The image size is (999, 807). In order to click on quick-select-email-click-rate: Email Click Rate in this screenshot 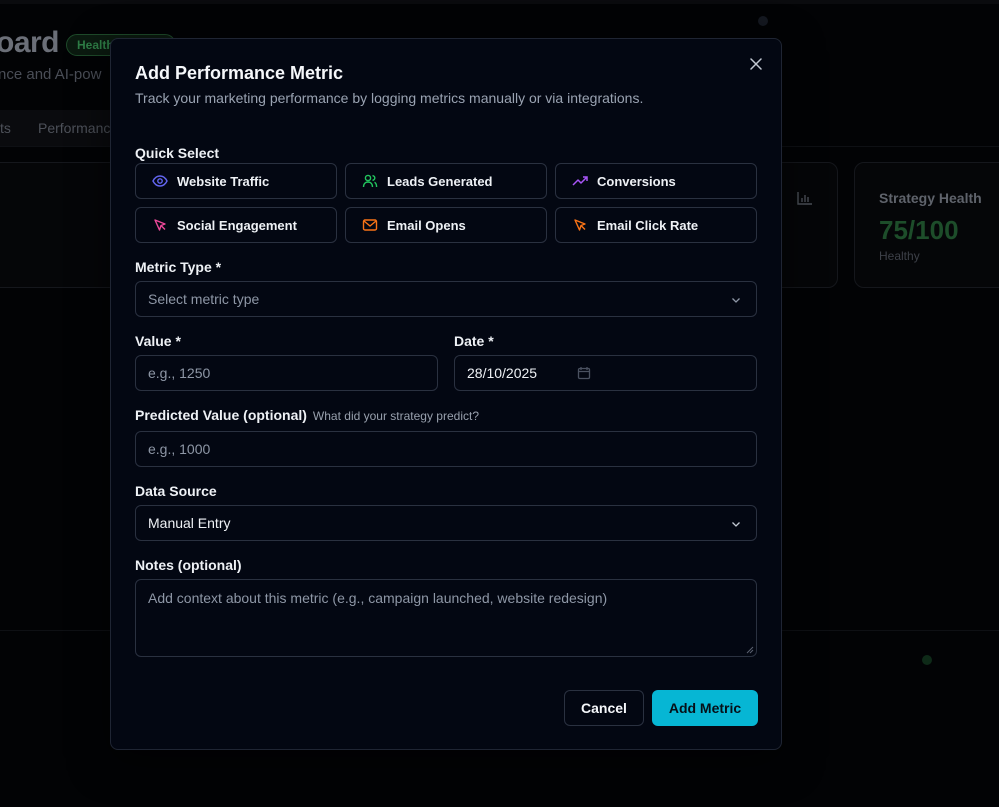, I will do `click(656, 225)`.